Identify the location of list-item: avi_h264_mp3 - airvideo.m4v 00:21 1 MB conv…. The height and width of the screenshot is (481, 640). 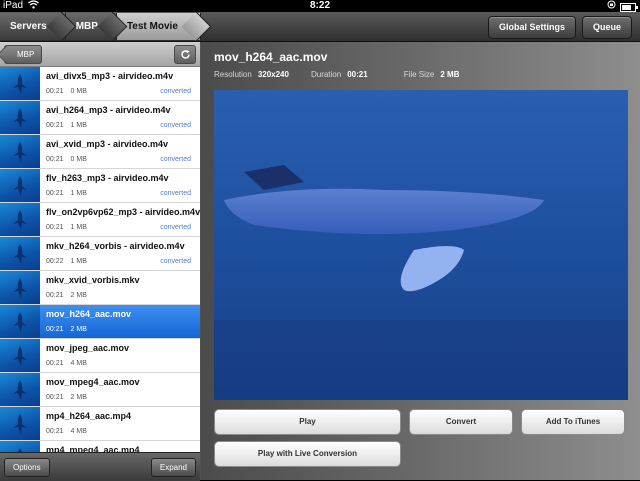
(100, 118).